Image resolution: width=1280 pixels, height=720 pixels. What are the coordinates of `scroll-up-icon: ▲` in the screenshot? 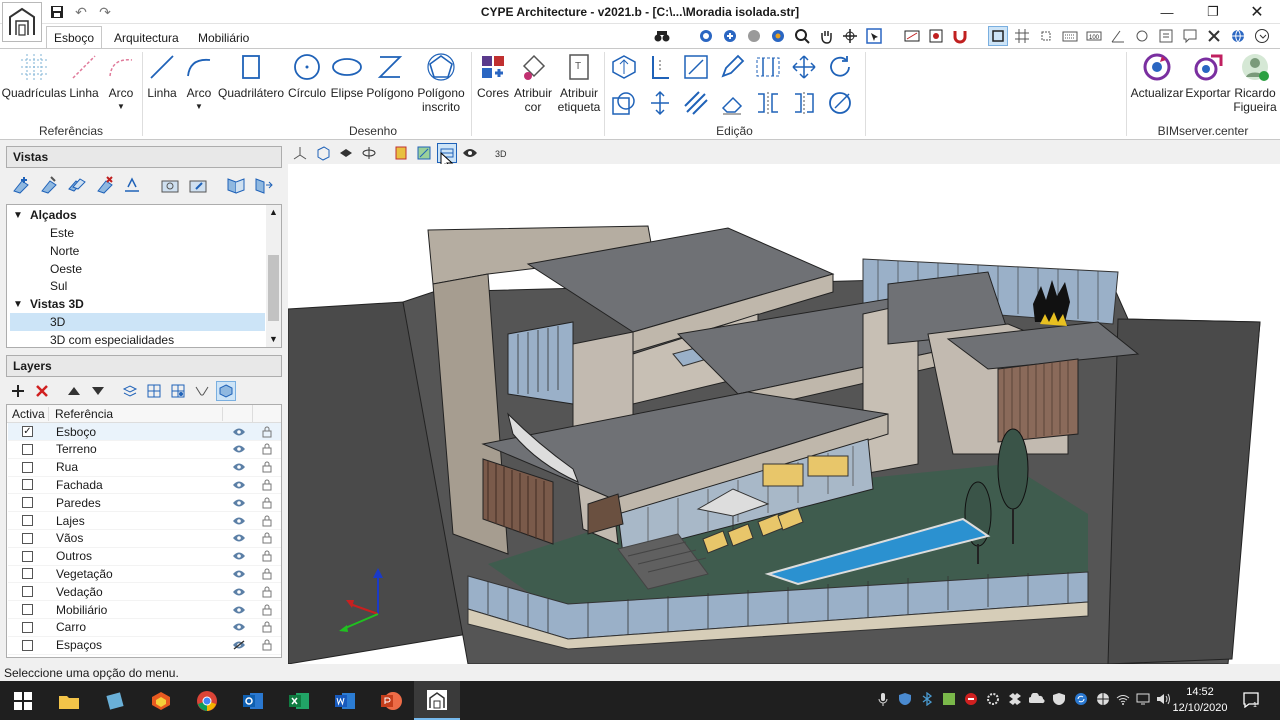 It's located at (273, 212).